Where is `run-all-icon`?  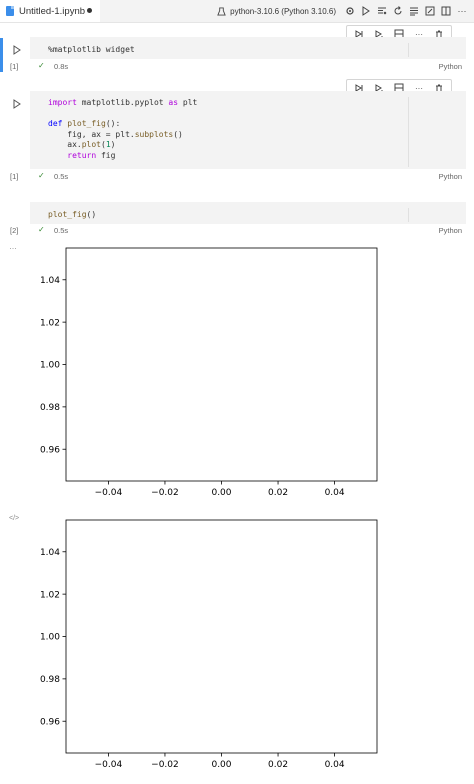 run-all-icon is located at coordinates (366, 11).